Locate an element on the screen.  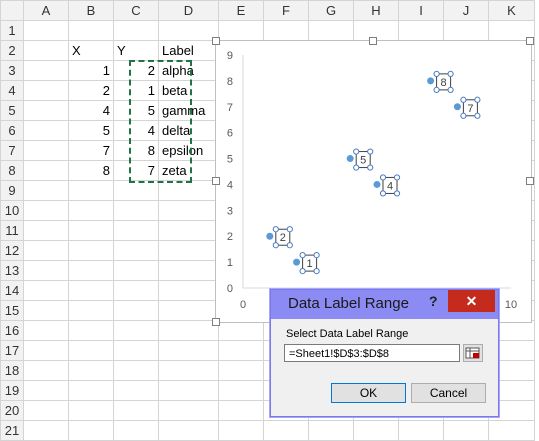
row-header: 12 is located at coordinates (12, 250).